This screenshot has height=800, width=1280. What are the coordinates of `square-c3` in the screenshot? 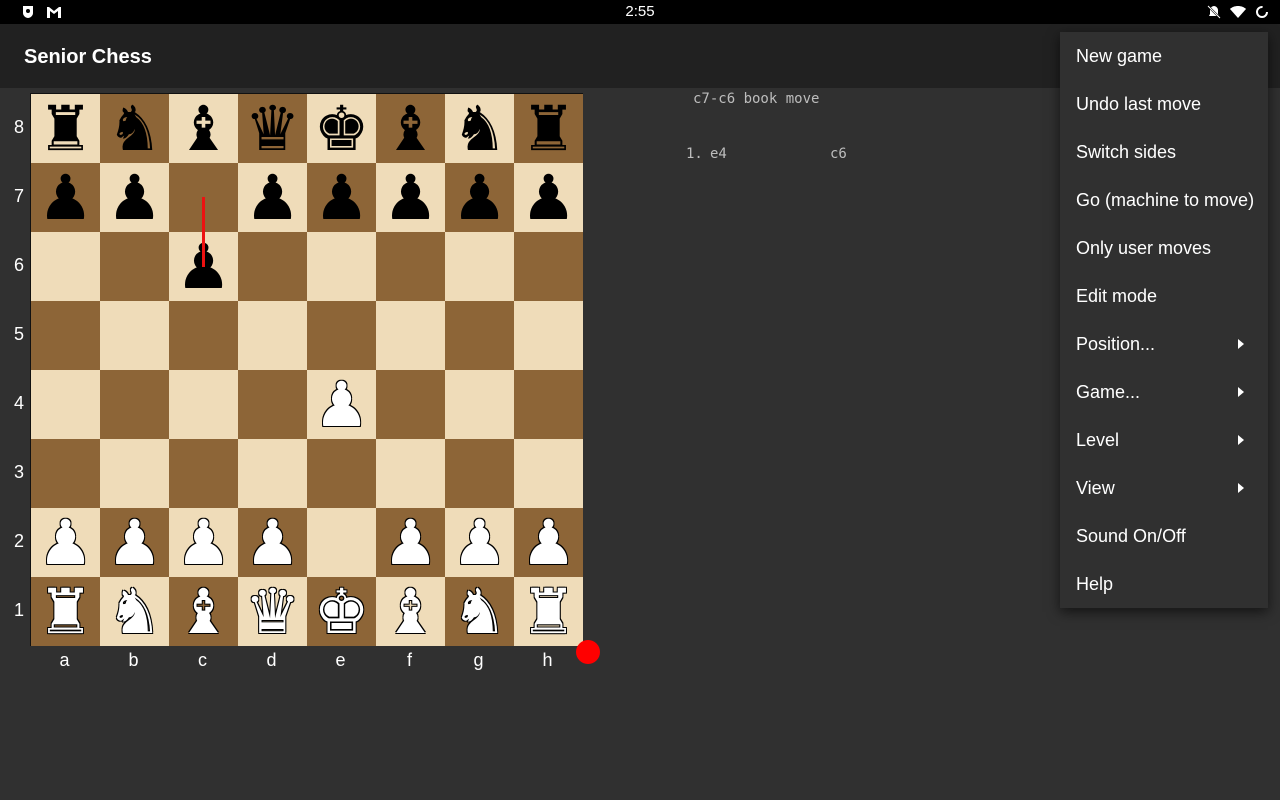 It's located at (203, 473).